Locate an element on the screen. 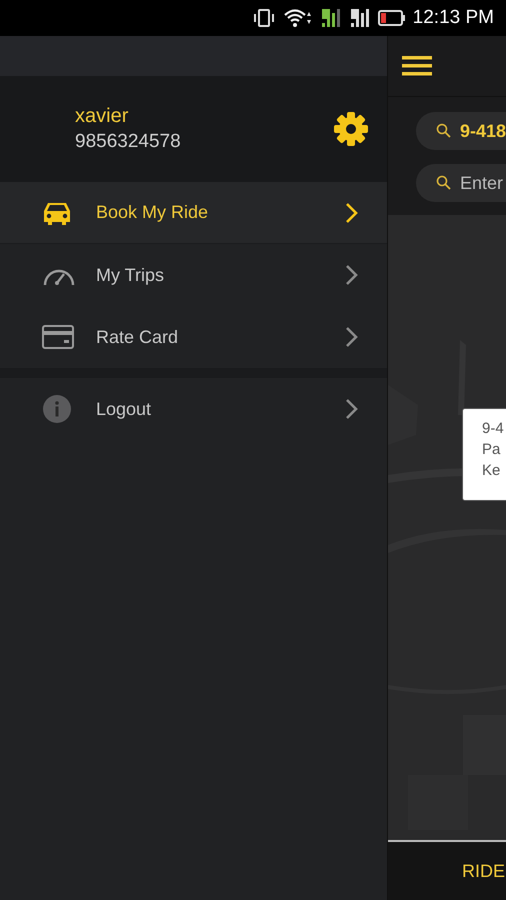 This screenshot has width=506, height=900. pickup-field: 9-418 is located at coordinates (461, 131).